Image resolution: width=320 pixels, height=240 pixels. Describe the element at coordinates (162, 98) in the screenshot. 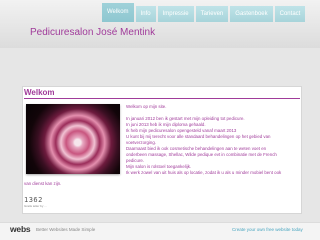

I see `heading-divider` at that location.